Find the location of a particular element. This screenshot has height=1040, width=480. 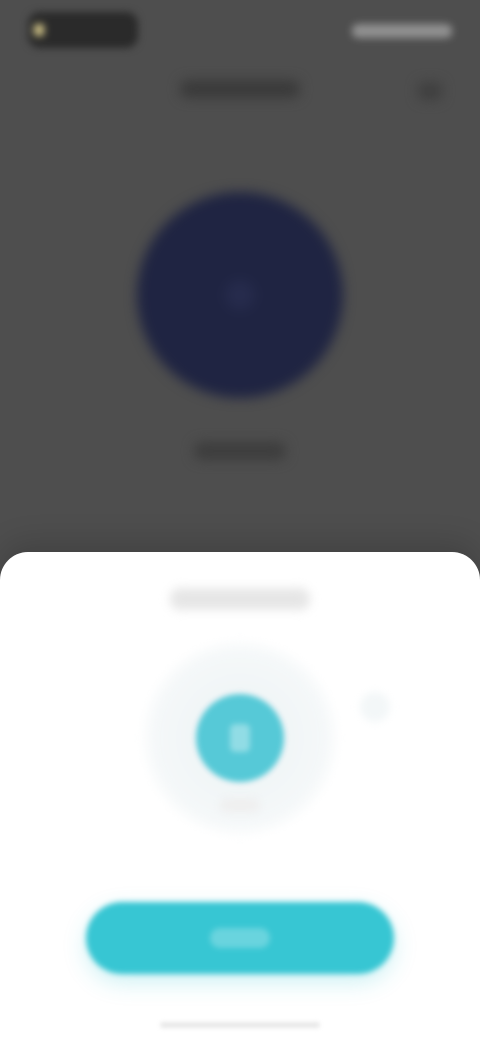

status-right-cluster is located at coordinates (402, 31).